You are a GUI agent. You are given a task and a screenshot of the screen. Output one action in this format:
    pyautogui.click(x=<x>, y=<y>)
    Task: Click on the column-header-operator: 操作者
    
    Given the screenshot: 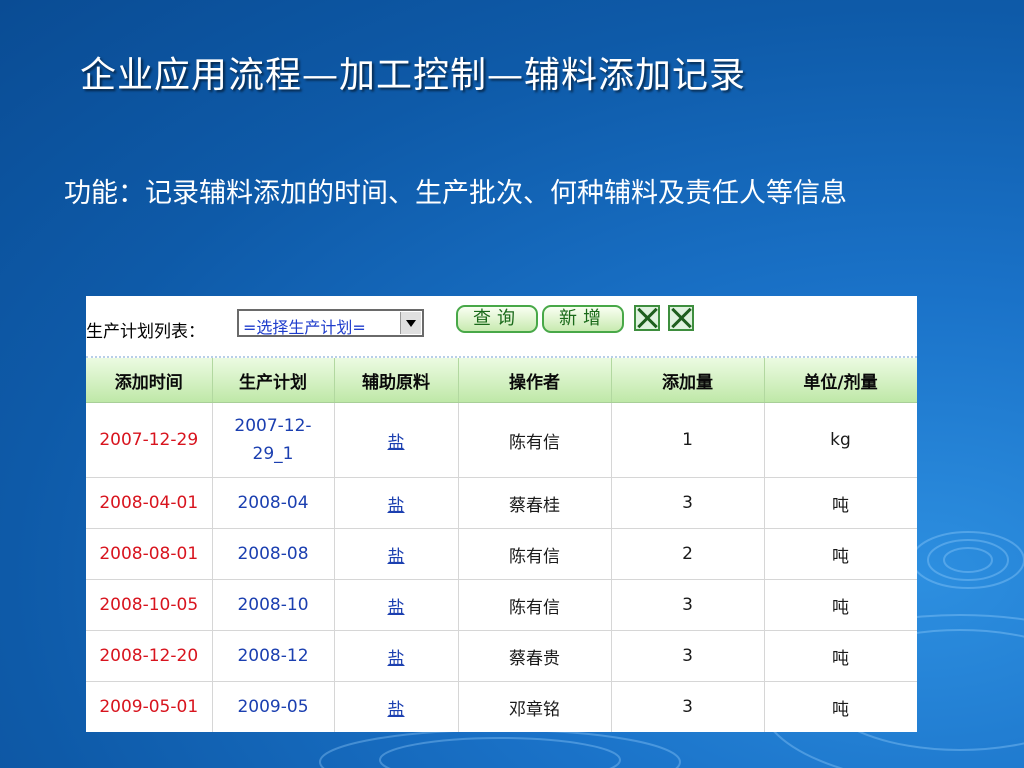 What is the action you would take?
    pyautogui.click(x=535, y=380)
    